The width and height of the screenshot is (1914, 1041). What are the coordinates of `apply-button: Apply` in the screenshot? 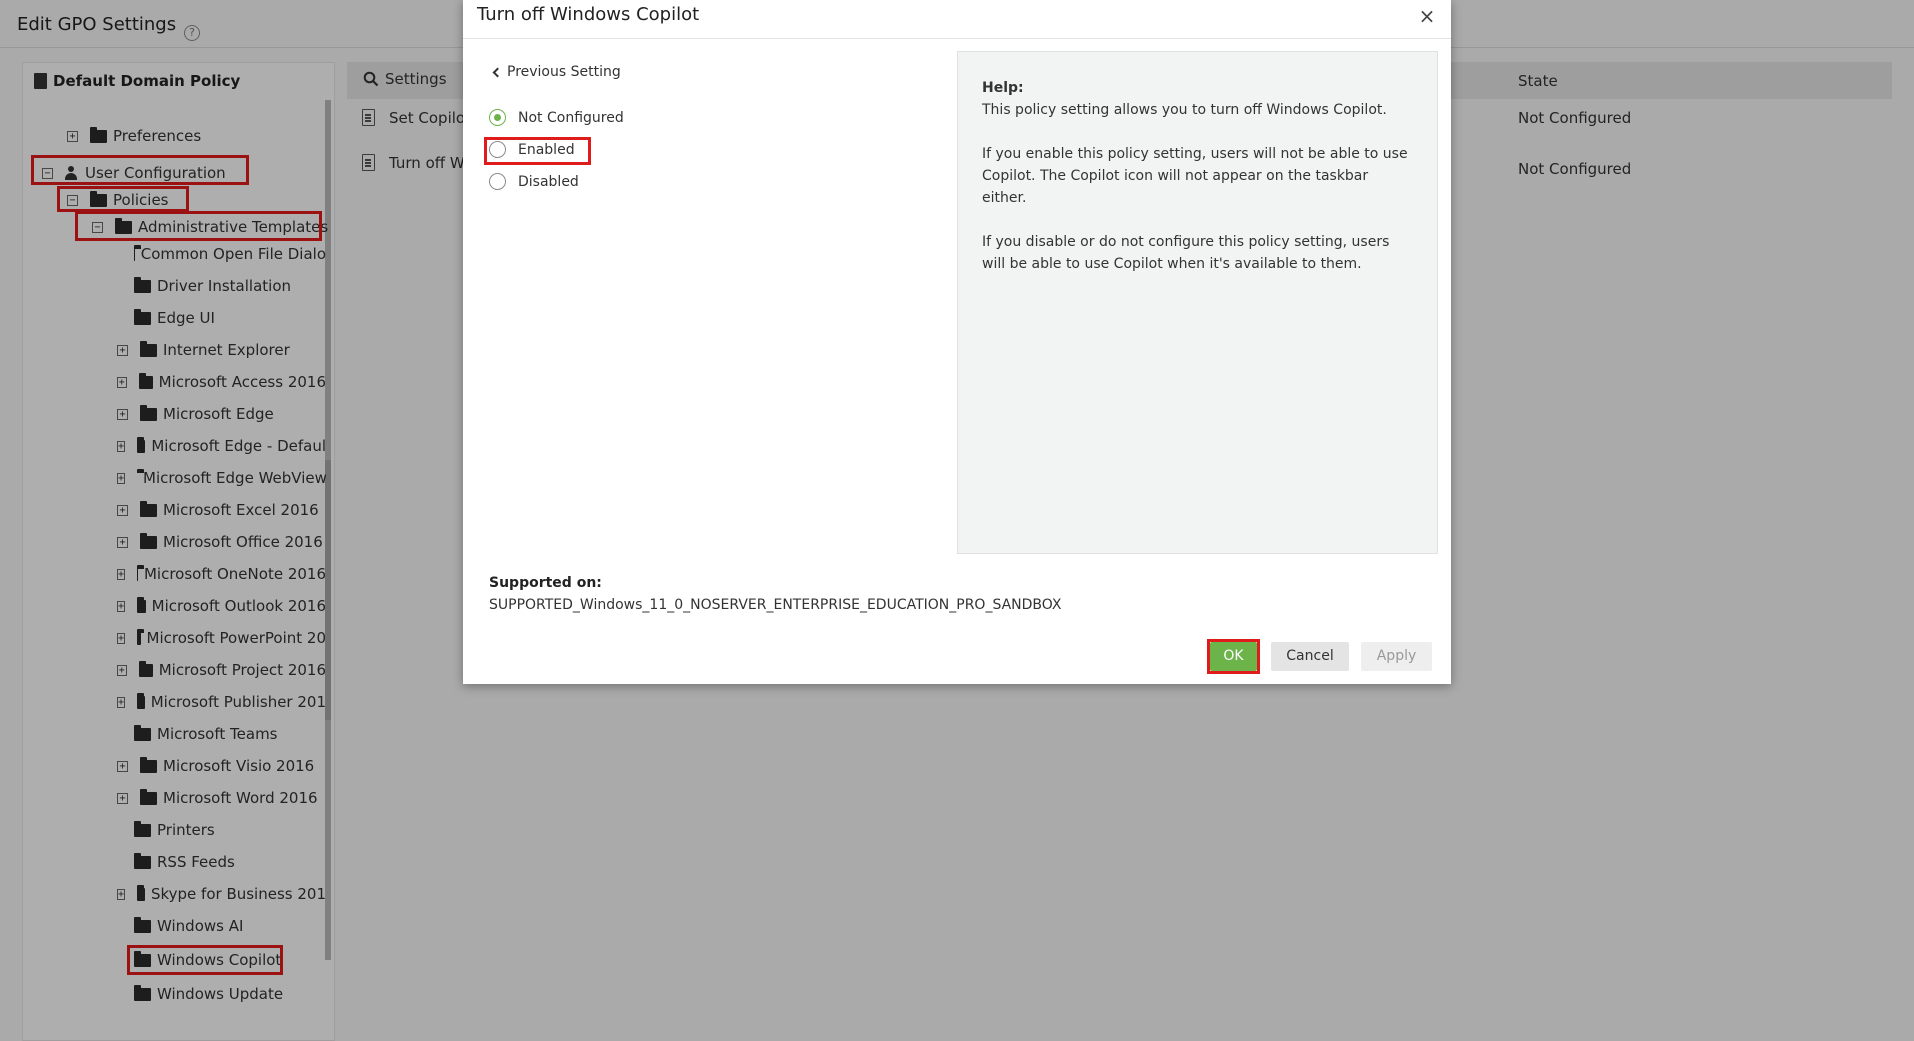 It's located at (1396, 656).